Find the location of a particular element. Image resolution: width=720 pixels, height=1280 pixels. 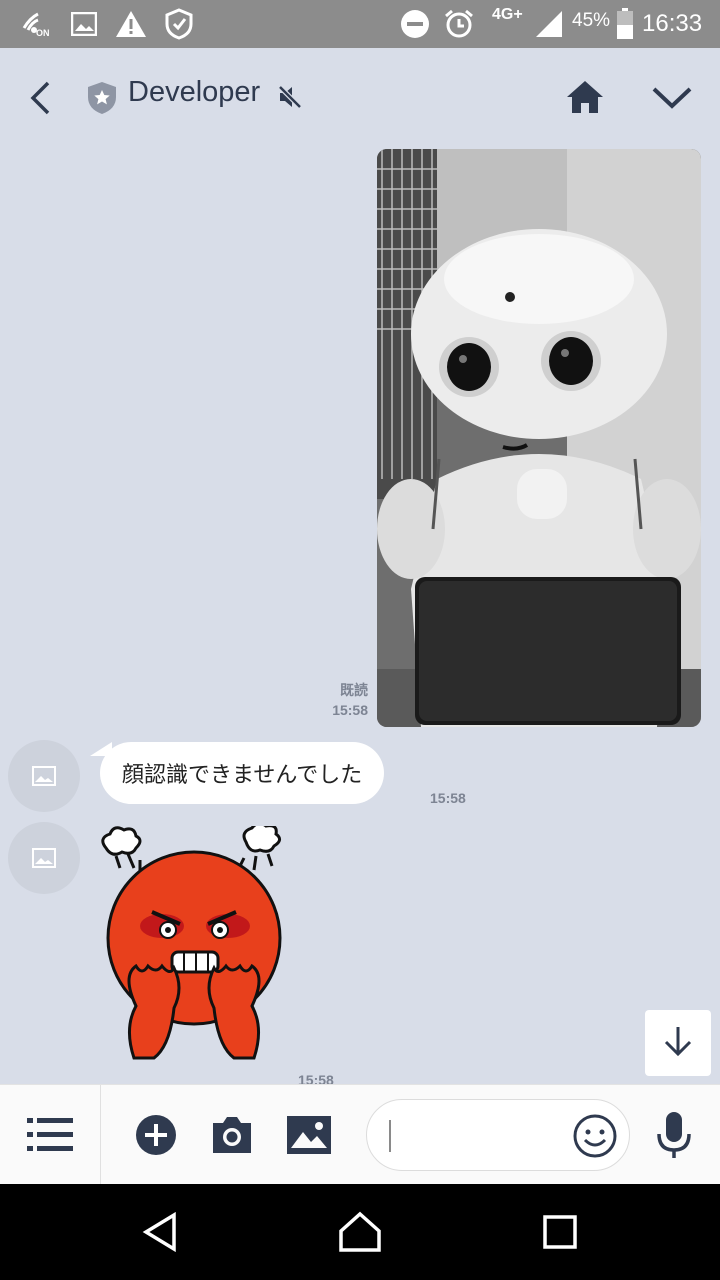

back-nav-icon is located at coordinates (160, 1232).